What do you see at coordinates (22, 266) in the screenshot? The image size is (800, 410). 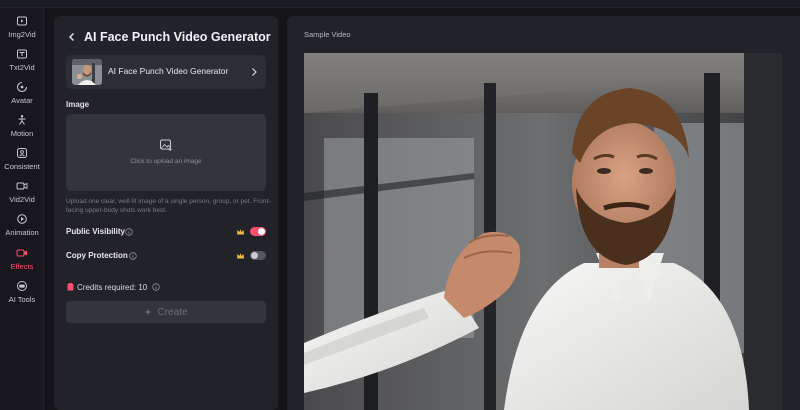 I see `sidebar-item-label: Effects` at bounding box center [22, 266].